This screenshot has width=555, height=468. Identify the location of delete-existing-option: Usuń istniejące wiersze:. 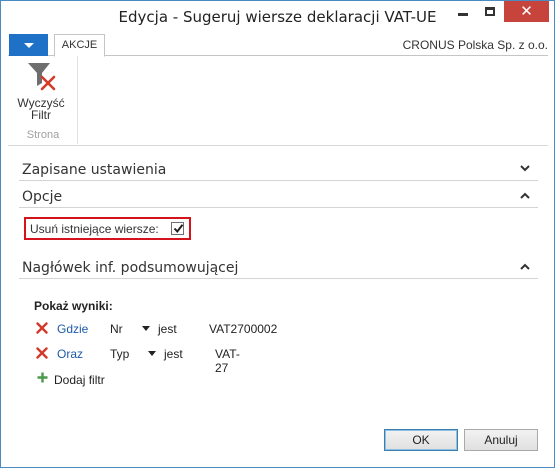
(107, 228).